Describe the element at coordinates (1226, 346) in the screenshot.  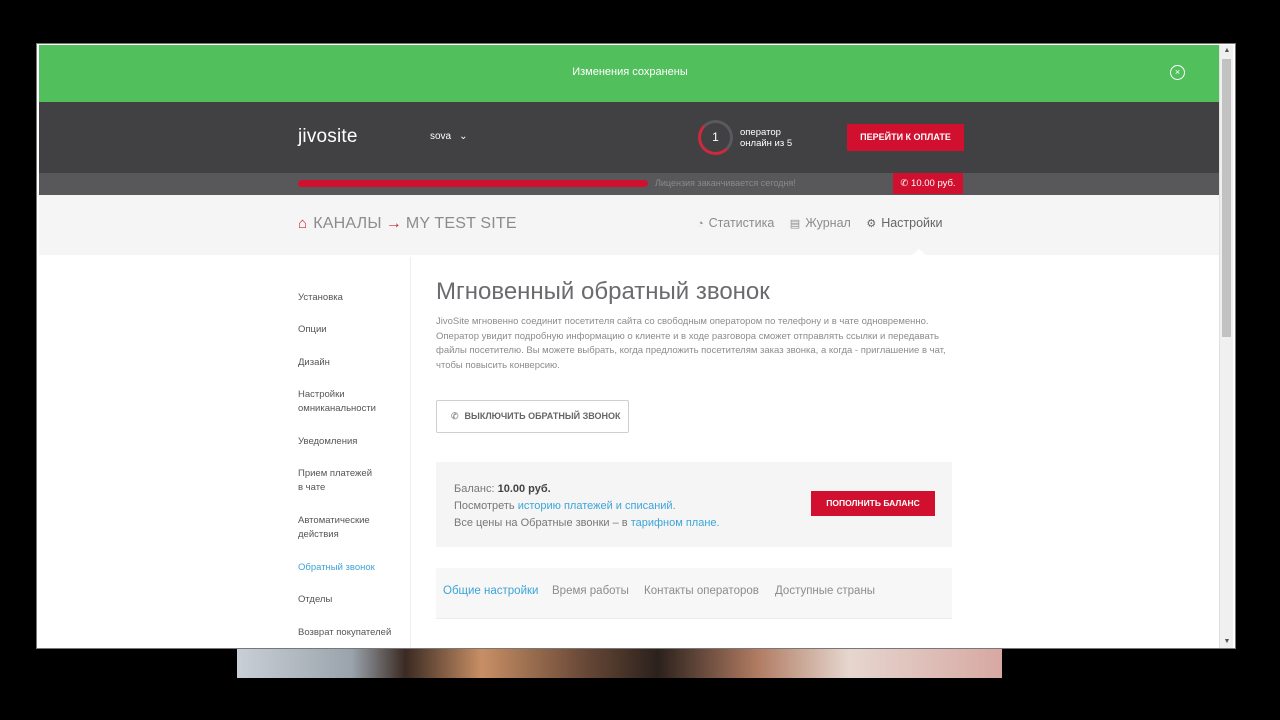
I see `vertical-scrollbar: ▲ ▼` at that location.